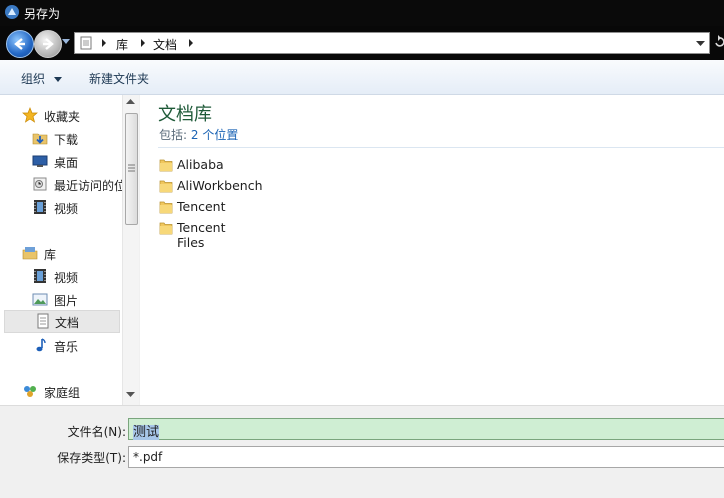  I want to click on navigation-pane: 收藏夹 下载 桌面 最近访问的位 视频 库 视频 图片 文档 音乐 家庭组, so click(69, 250).